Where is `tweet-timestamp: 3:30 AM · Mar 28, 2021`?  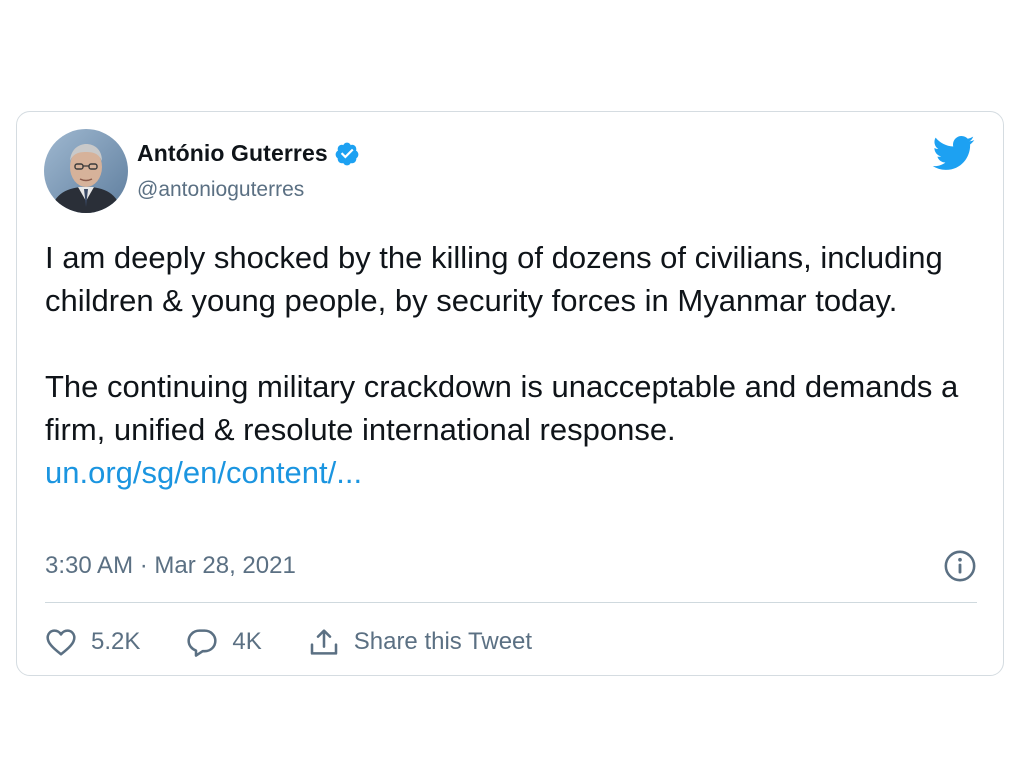
tweet-timestamp: 3:30 AM · Mar 28, 2021 is located at coordinates (170, 566).